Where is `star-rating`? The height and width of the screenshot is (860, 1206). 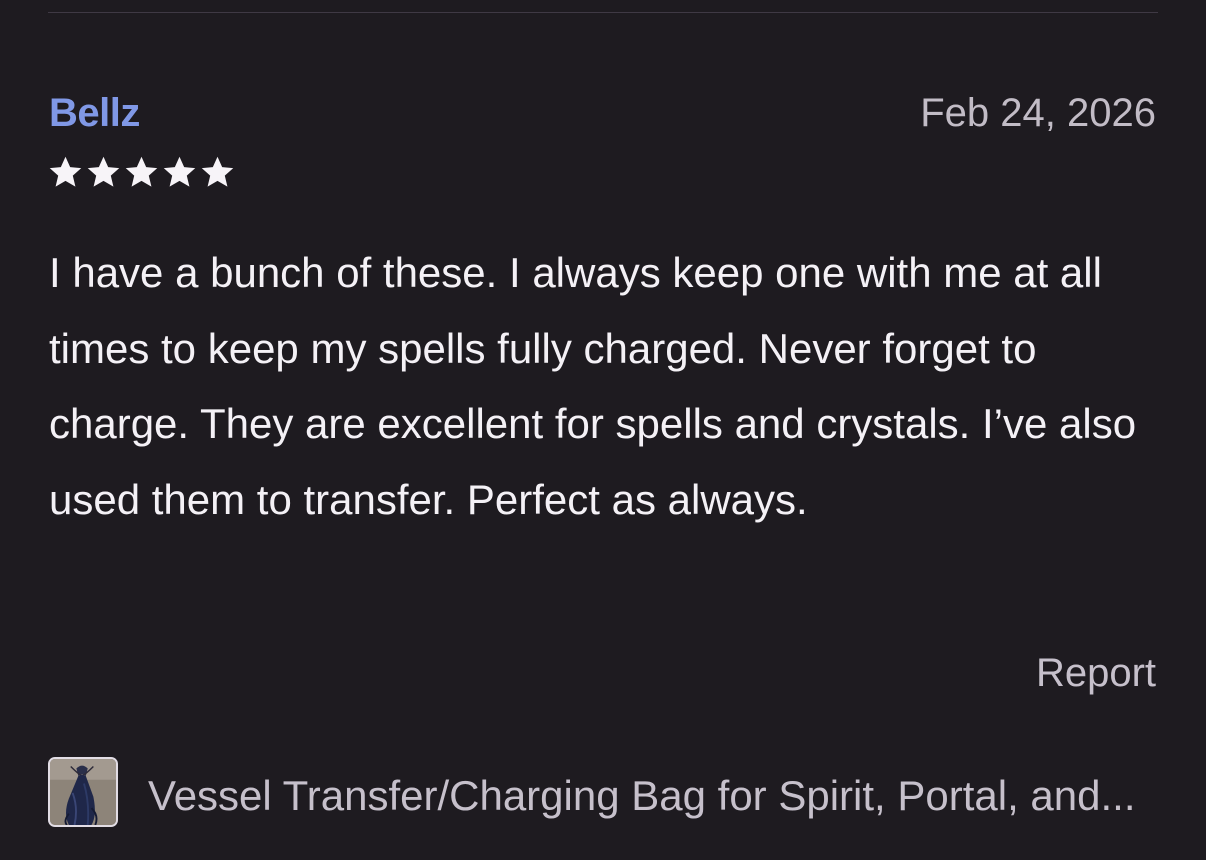
star-rating is located at coordinates (141, 172).